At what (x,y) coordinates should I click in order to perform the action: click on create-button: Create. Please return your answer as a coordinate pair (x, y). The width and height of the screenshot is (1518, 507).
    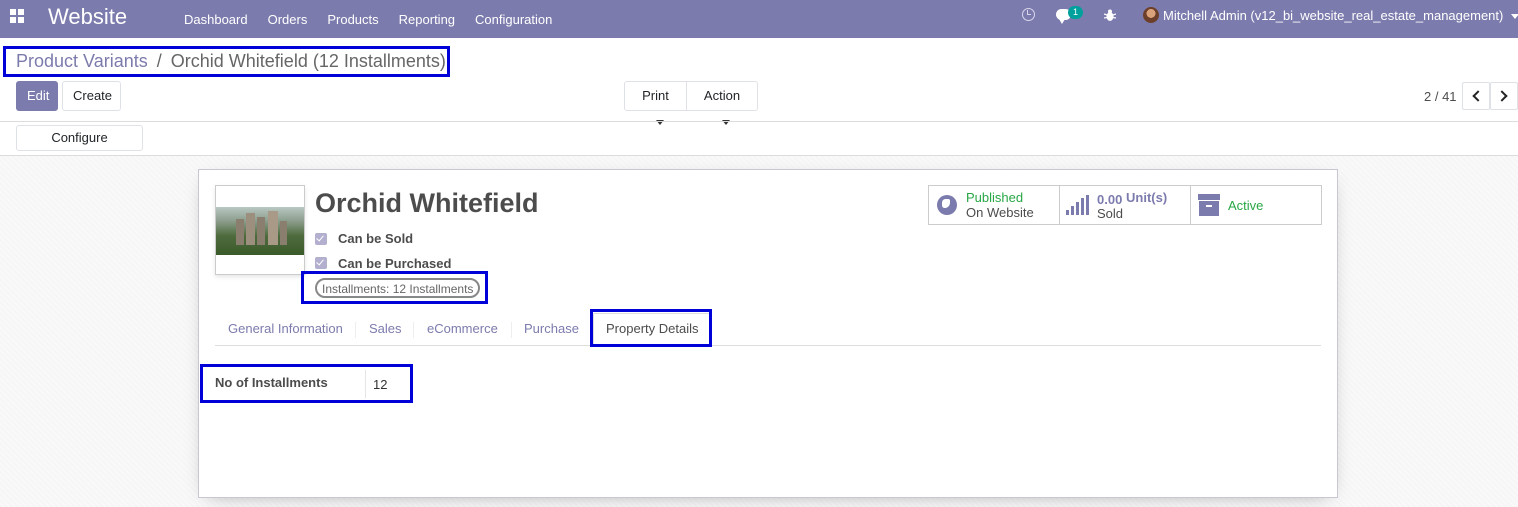
    Looking at the image, I should click on (91, 96).